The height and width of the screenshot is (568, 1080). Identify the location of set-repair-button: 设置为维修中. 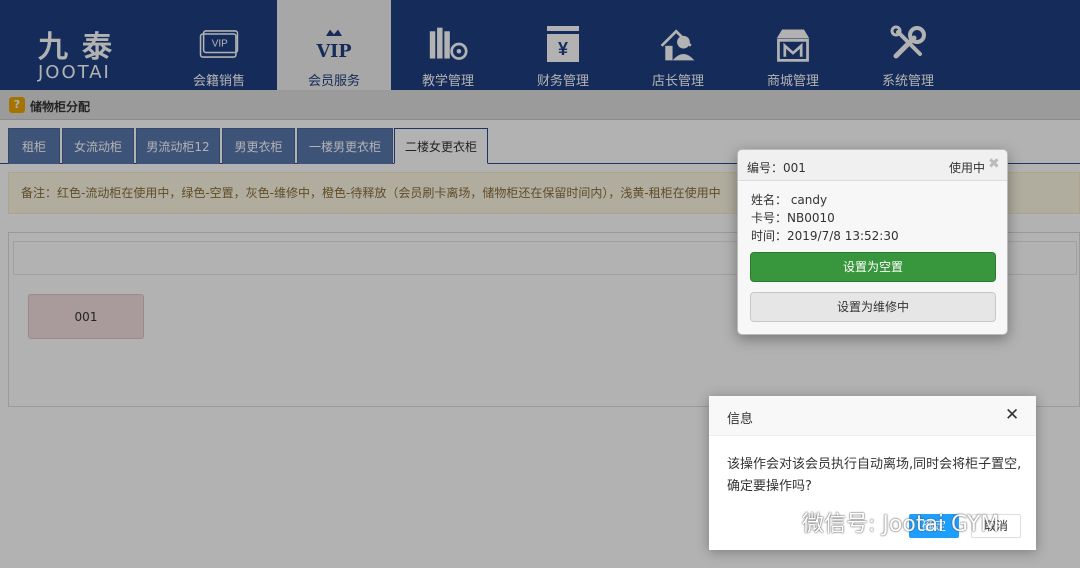
(873, 307).